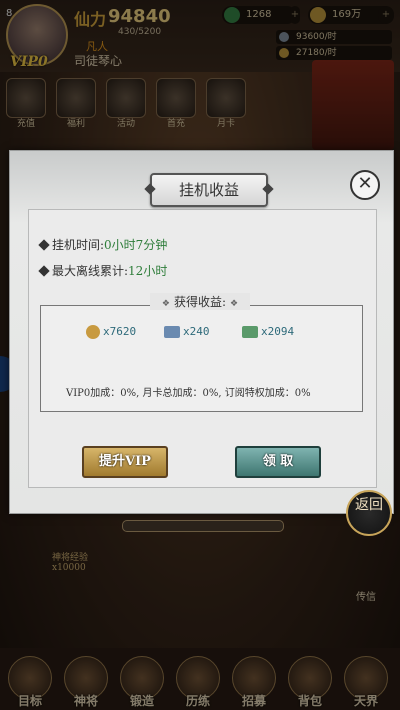 The height and width of the screenshot is (710, 400). I want to click on claim-button: 领 取, so click(278, 462).